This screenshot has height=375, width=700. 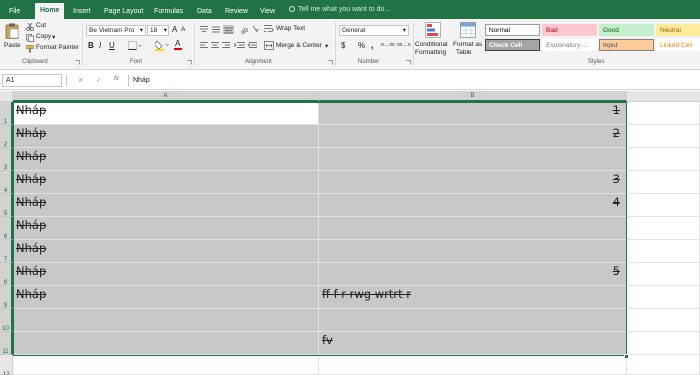 I want to click on cell-style-good: Good, so click(x=626, y=30).